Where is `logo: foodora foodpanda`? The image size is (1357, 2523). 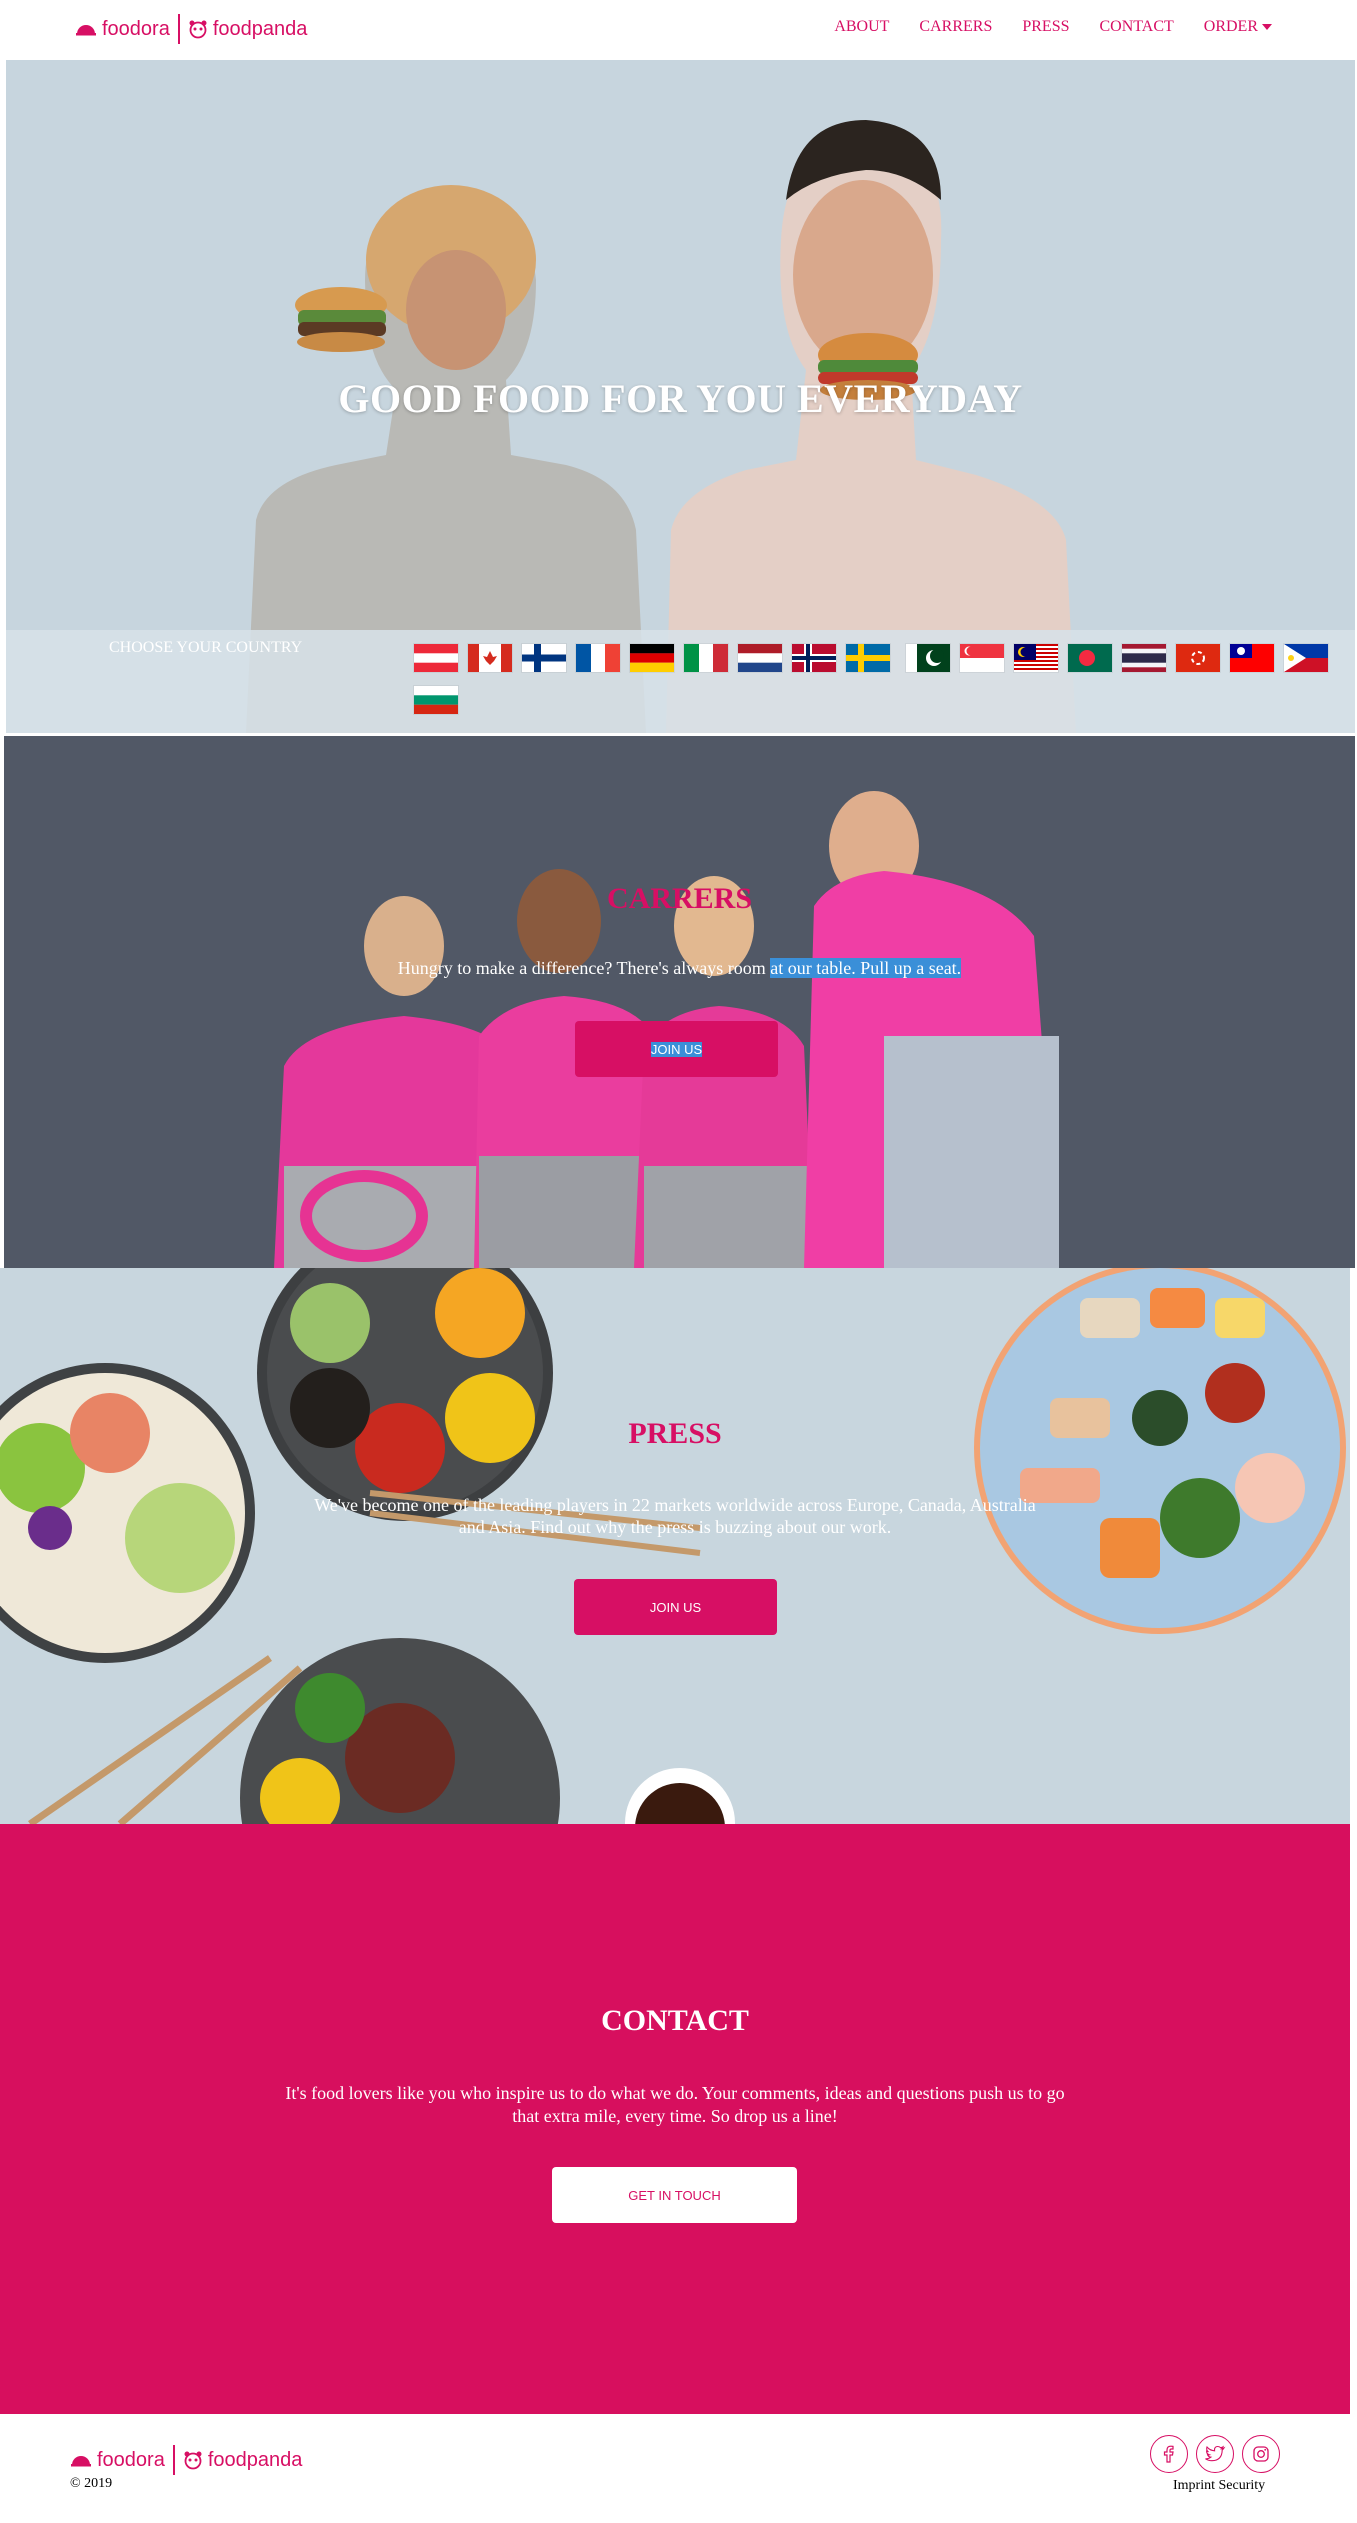 logo: foodora foodpanda is located at coordinates (191, 29).